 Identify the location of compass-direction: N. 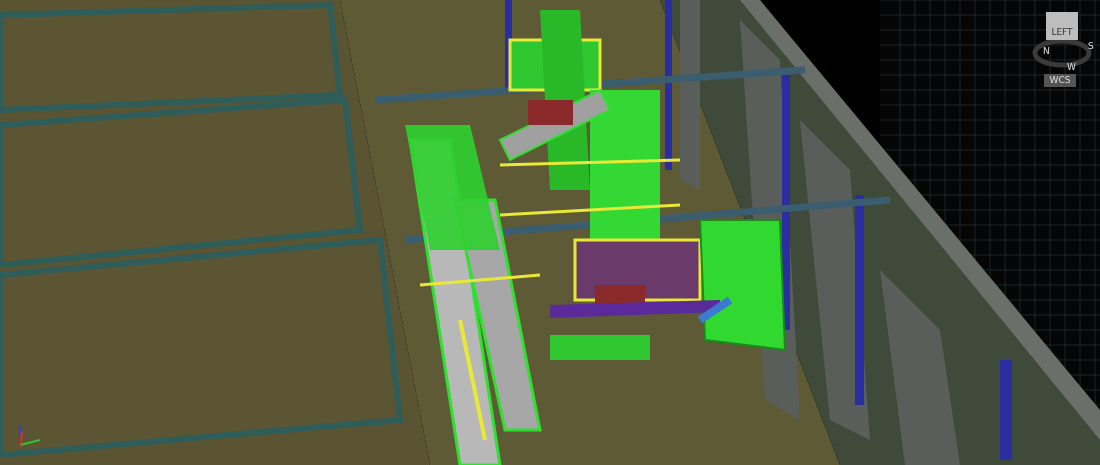
(1046, 51).